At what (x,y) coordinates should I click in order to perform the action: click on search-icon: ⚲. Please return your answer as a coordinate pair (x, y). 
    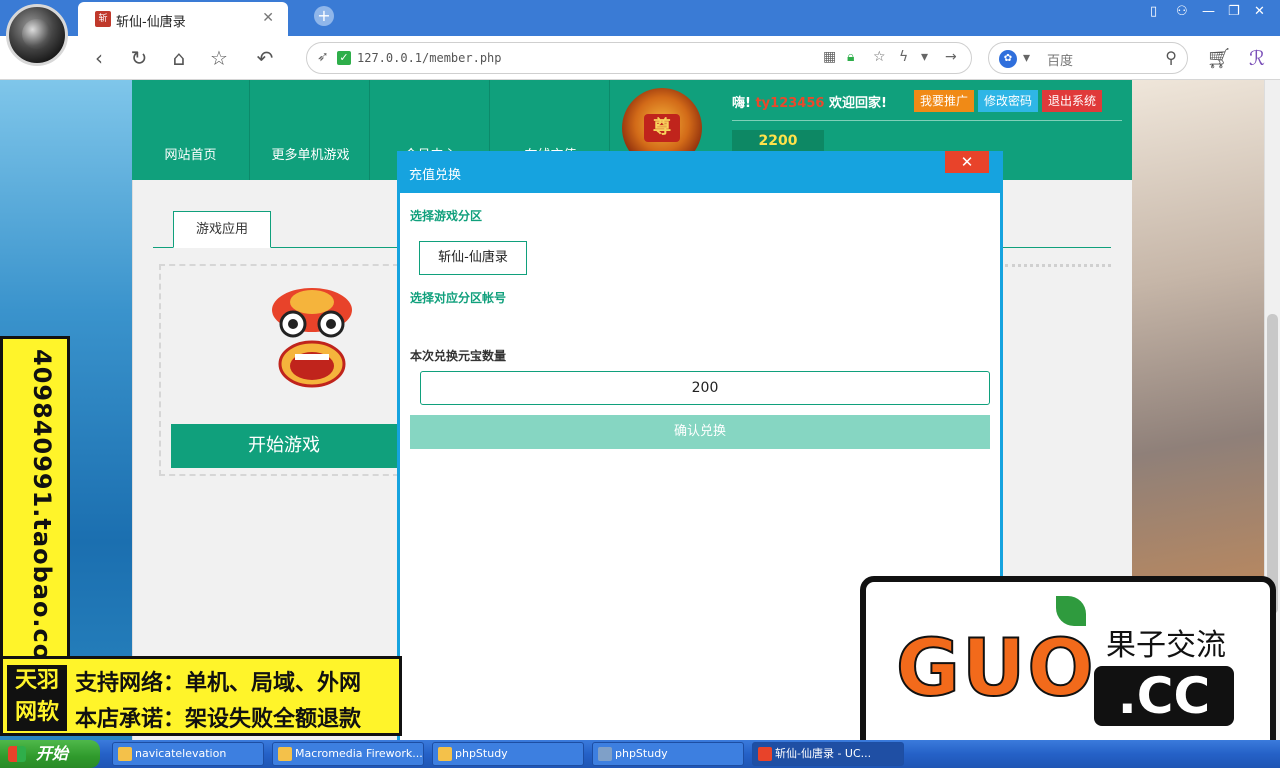
    Looking at the image, I should click on (1171, 57).